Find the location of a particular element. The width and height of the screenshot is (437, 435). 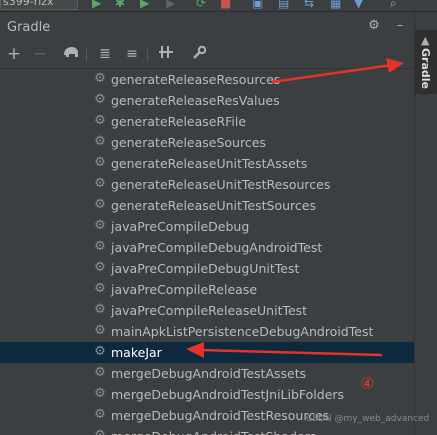

task-row: ⚙ mergeDebugAndroidTestAssets is located at coordinates (207, 373).